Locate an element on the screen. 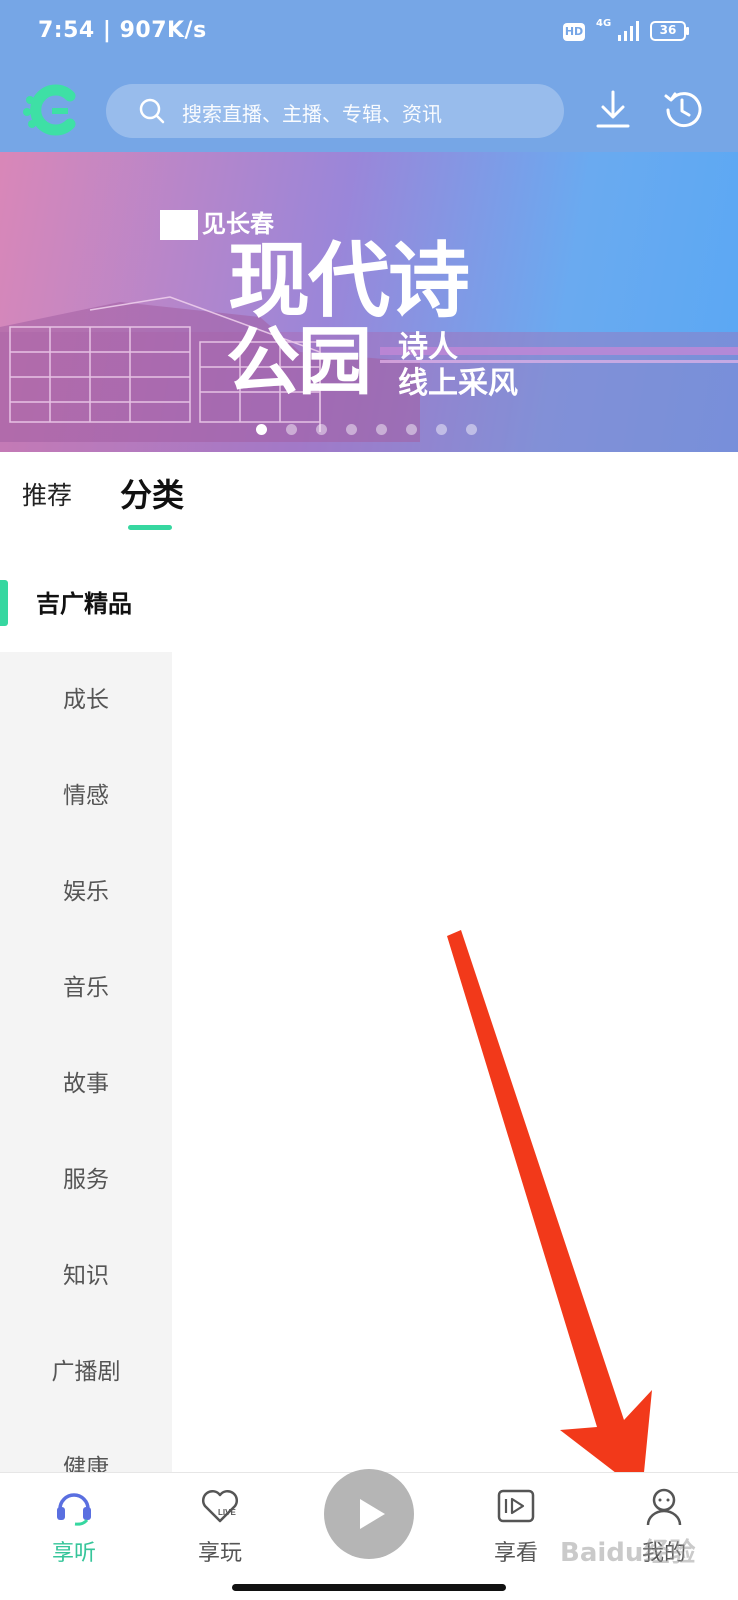 This screenshot has height=1600, width=738. active-tab-indicator is located at coordinates (150, 527).